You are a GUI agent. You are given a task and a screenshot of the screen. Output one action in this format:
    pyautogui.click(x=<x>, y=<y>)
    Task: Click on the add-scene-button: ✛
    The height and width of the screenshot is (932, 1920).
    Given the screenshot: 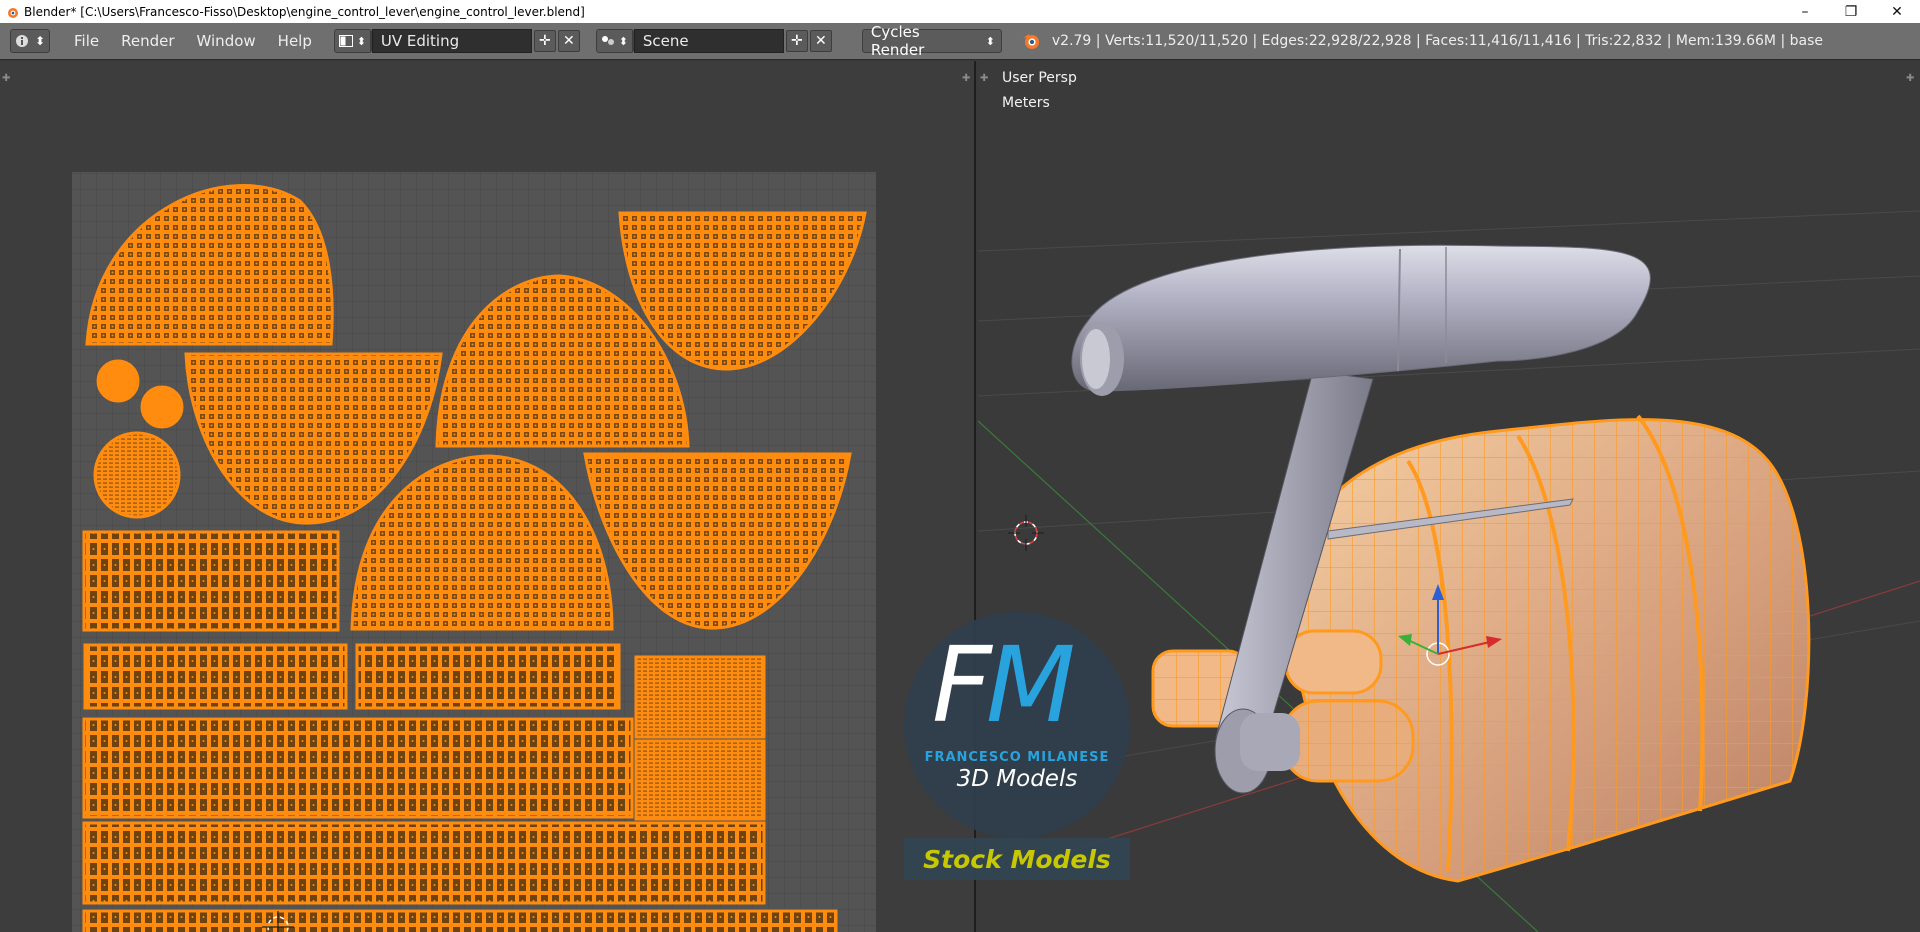 What is the action you would take?
    pyautogui.click(x=796, y=41)
    